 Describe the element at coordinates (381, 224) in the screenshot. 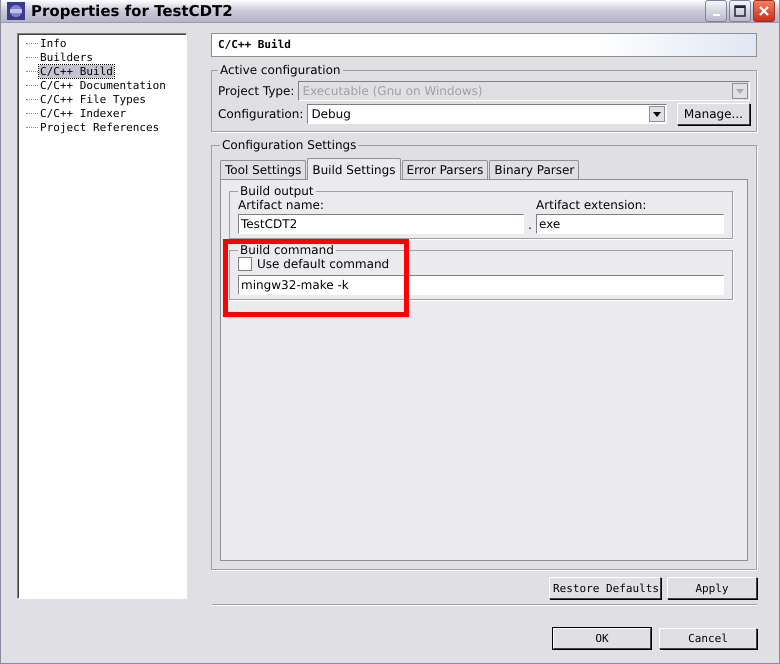

I see `artifact-name-field: TestCDT2` at that location.